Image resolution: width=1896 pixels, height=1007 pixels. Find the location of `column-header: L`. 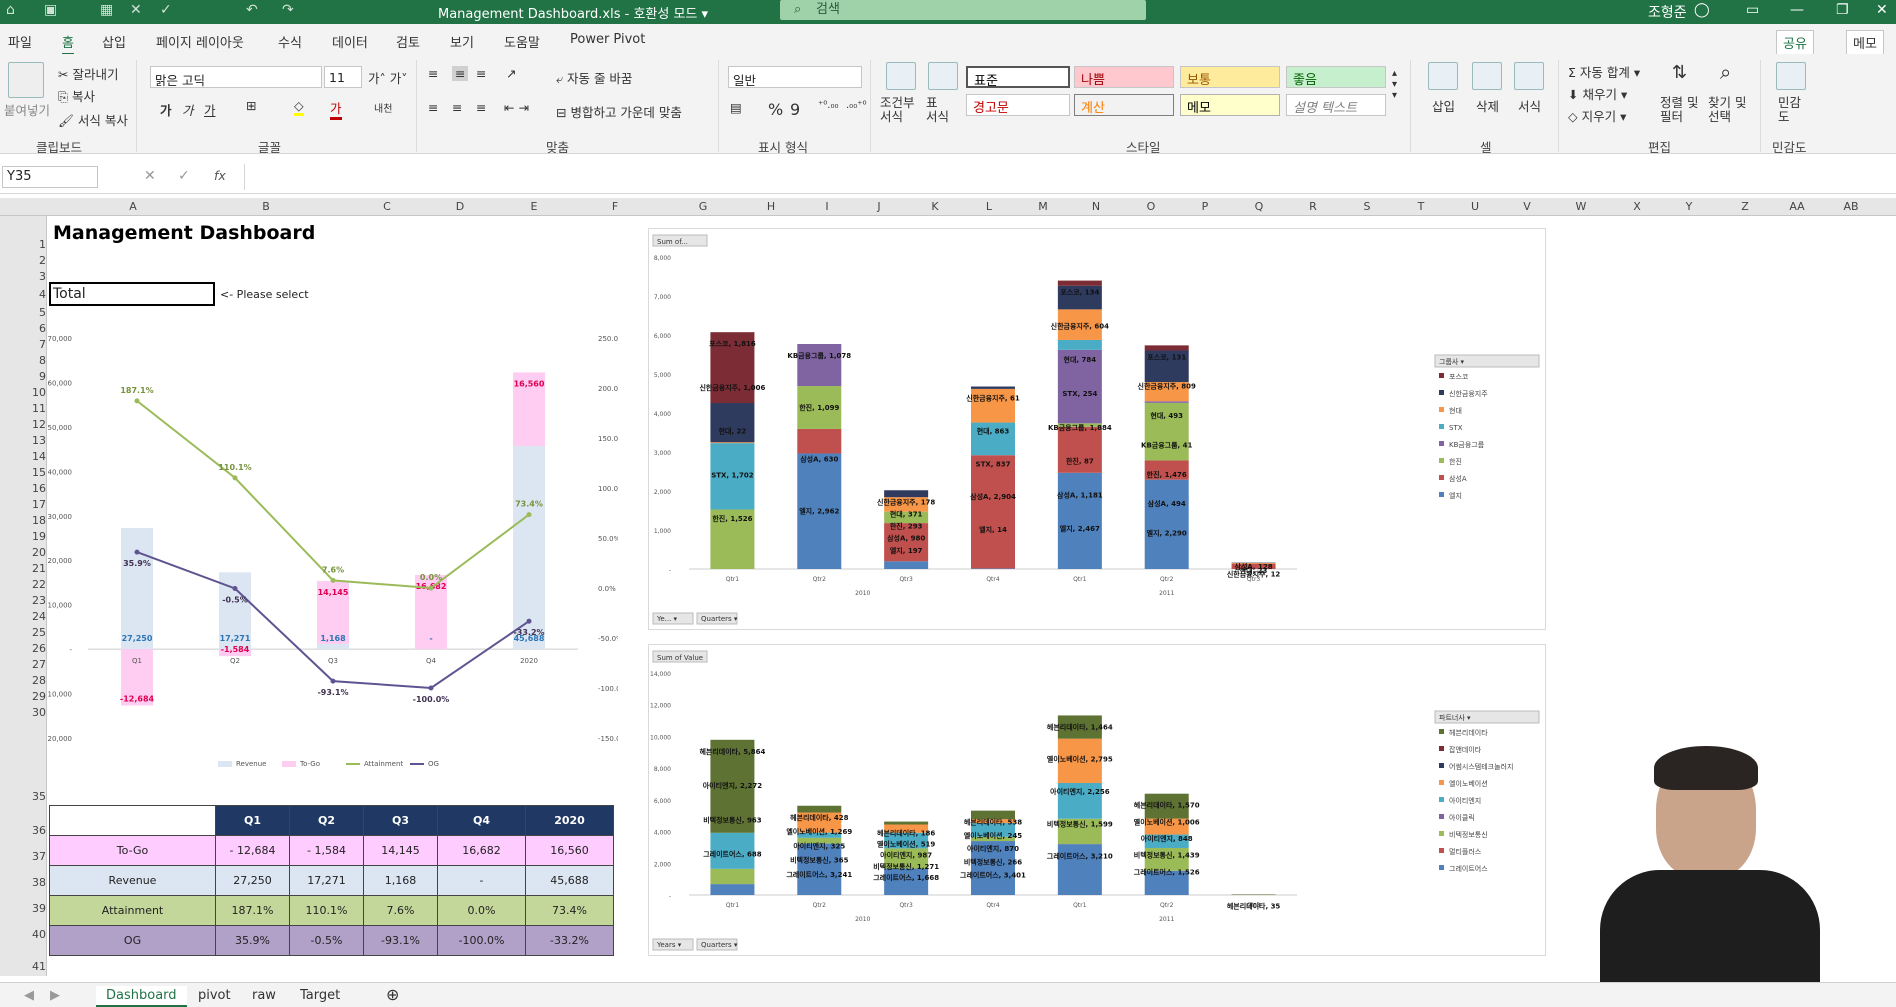

column-header: L is located at coordinates (989, 206).